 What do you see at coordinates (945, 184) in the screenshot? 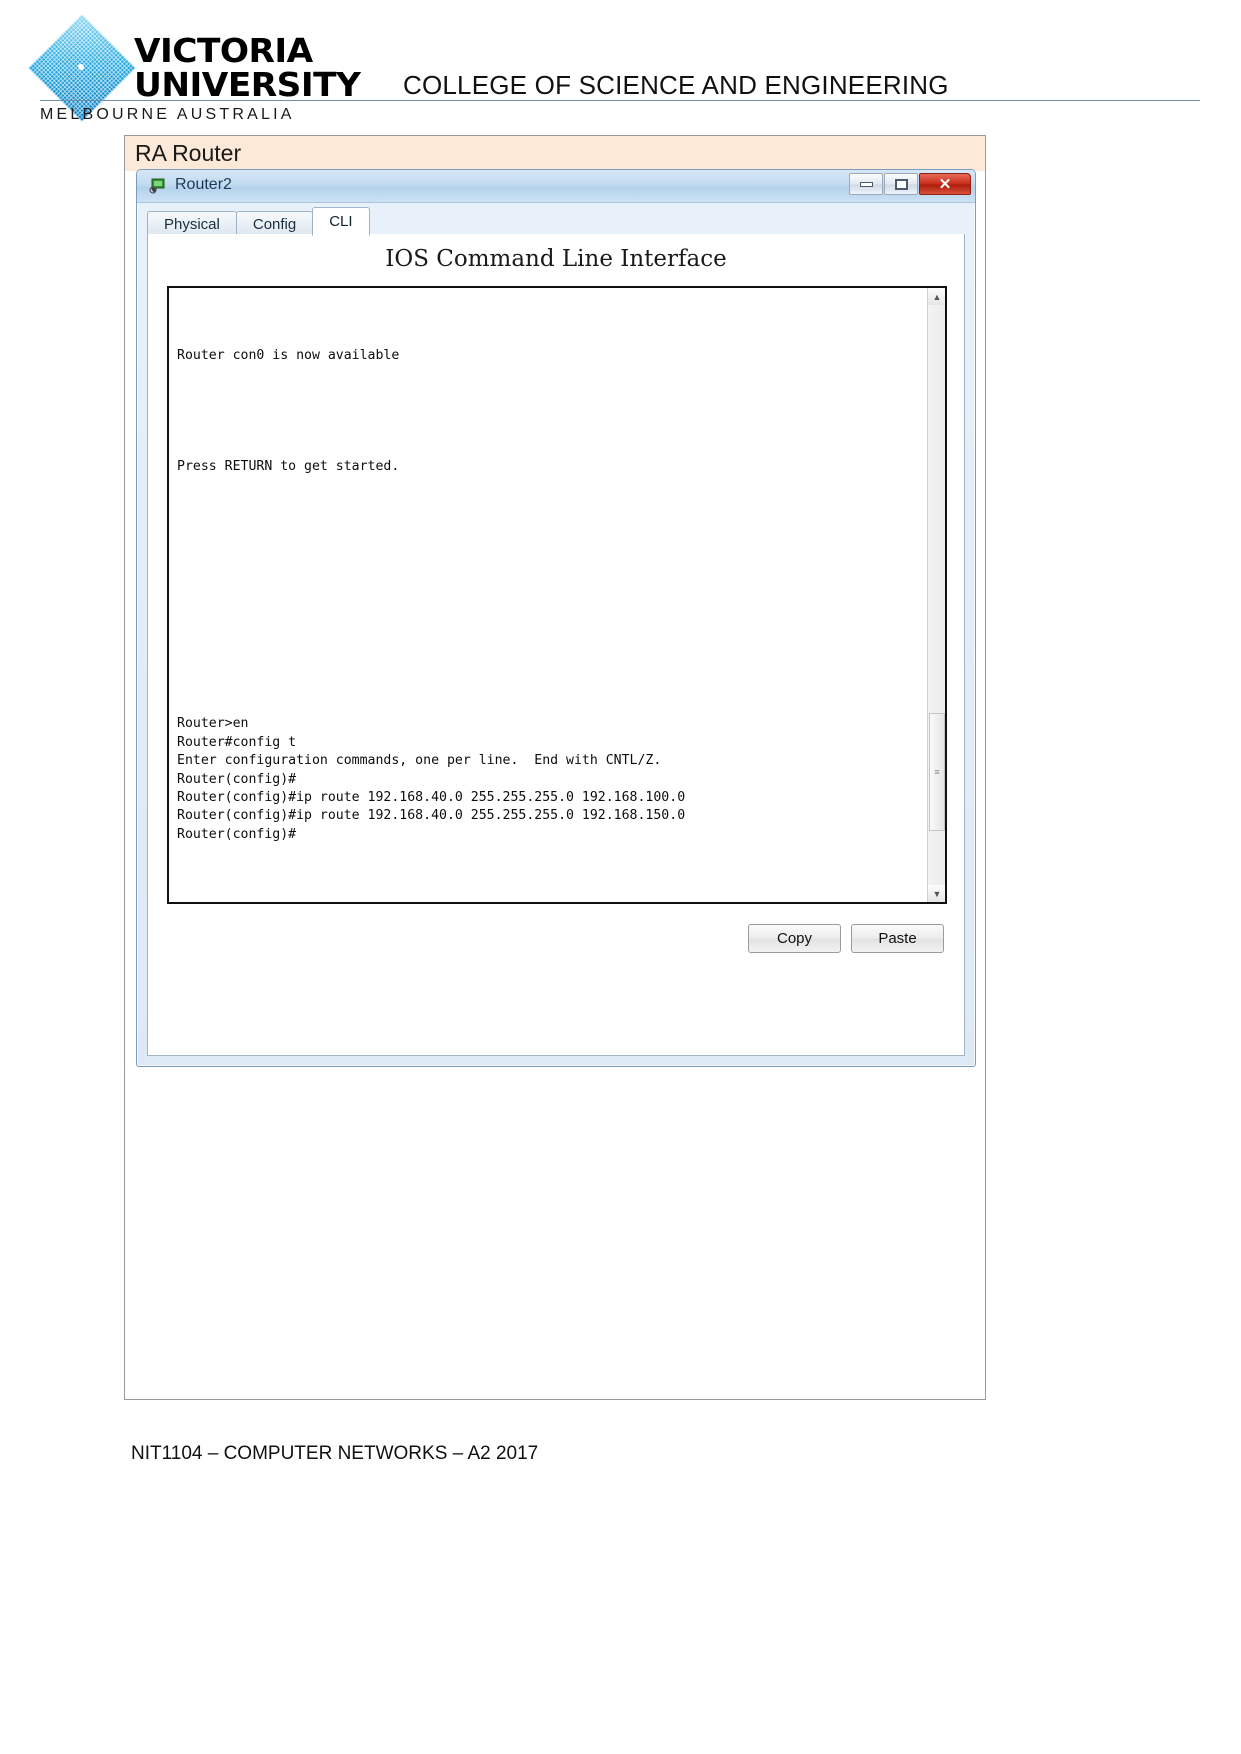
I see `close-button: ✕` at bounding box center [945, 184].